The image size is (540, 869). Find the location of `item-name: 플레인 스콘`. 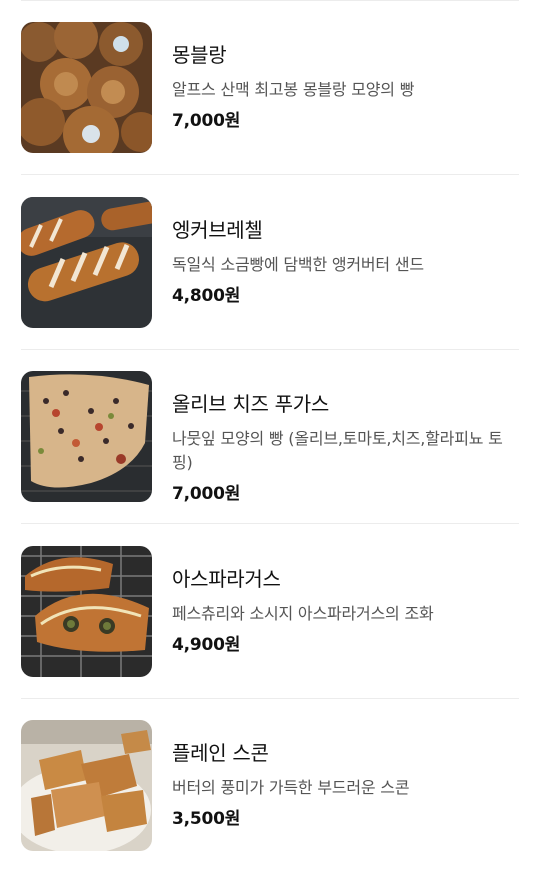

item-name: 플레인 스콘 is located at coordinates (220, 753).